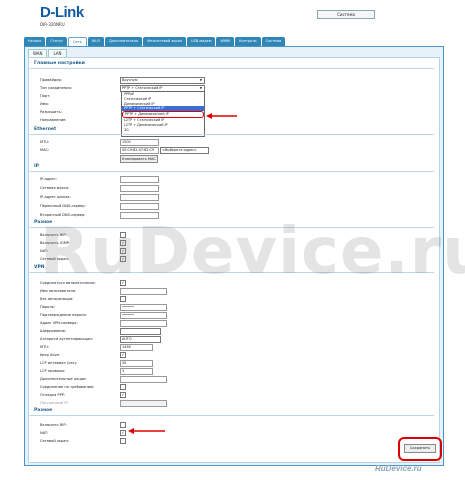 This screenshot has height=480, width=465. Describe the element at coordinates (53, 425) in the screenshot. I see `rip2-label: Включить RIP:` at that location.